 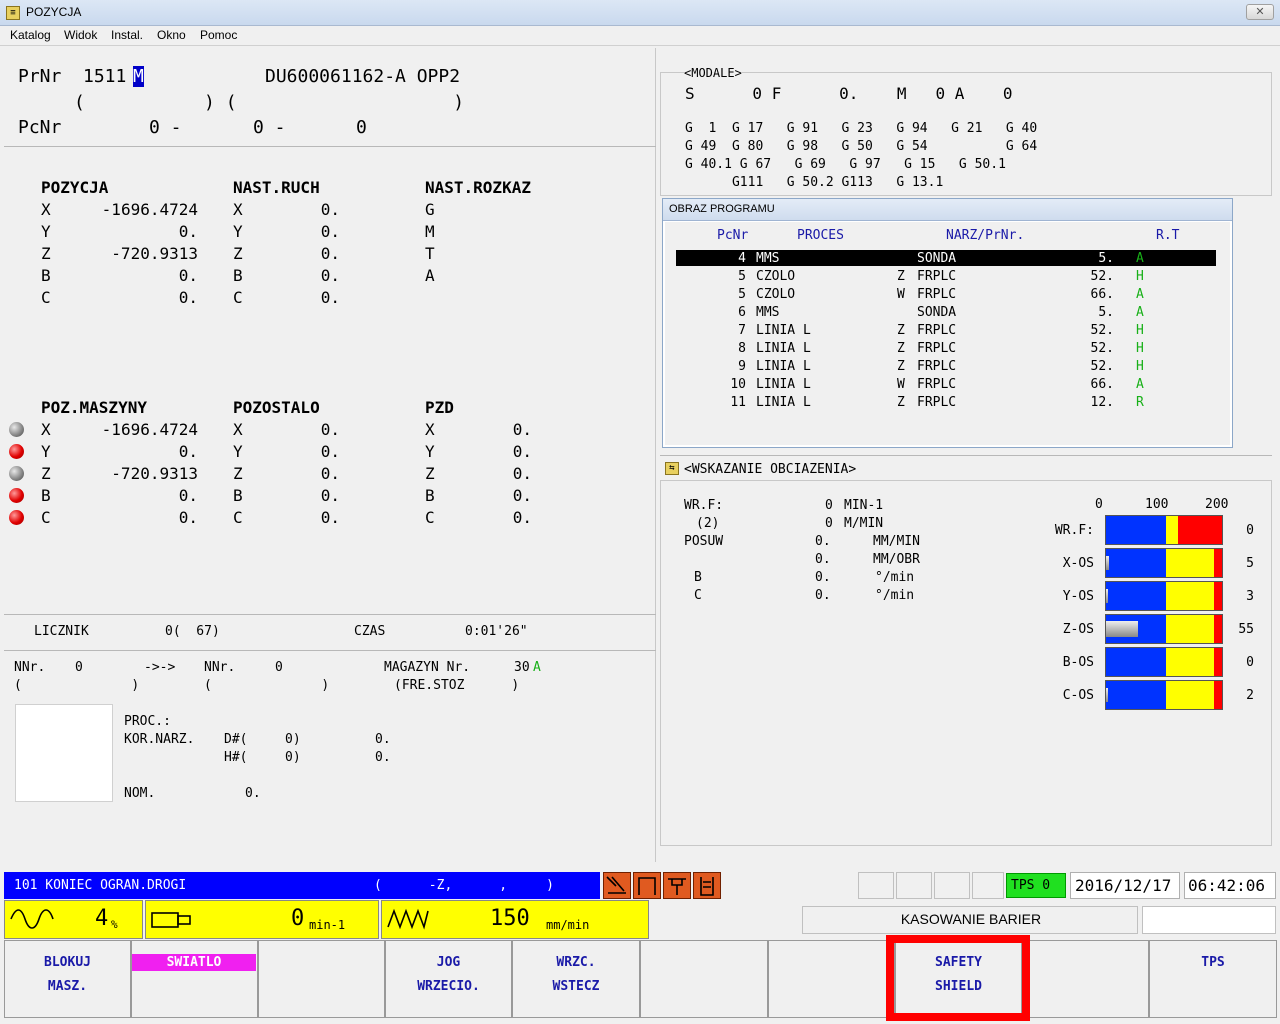 What do you see at coordinates (738, 384) in the screenshot?
I see `row-pcnr: 10` at bounding box center [738, 384].